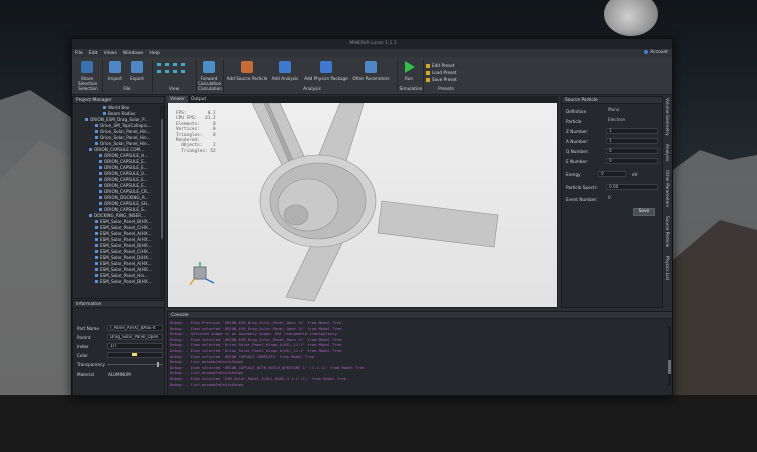  What do you see at coordinates (135, 346) in the screenshot?
I see `index-field: 1/7` at bounding box center [135, 346].